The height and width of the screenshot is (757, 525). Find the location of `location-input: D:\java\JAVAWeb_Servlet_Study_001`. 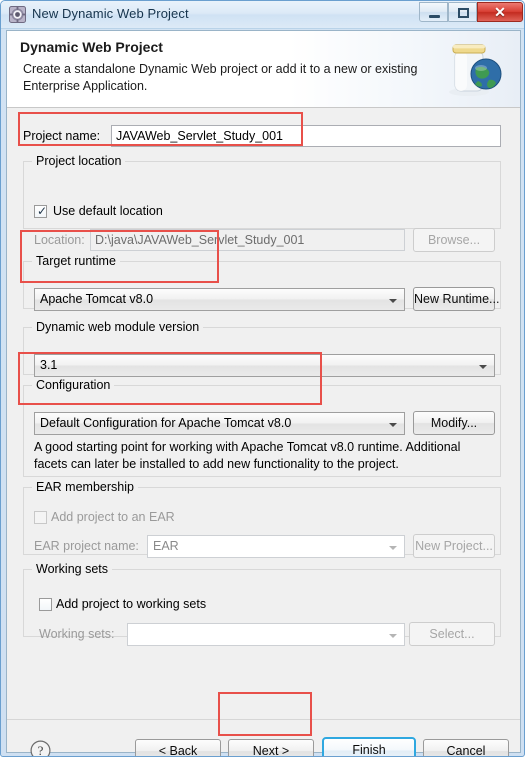

location-input: D:\java\JAVAWeb_Servlet_Study_001 is located at coordinates (247, 240).